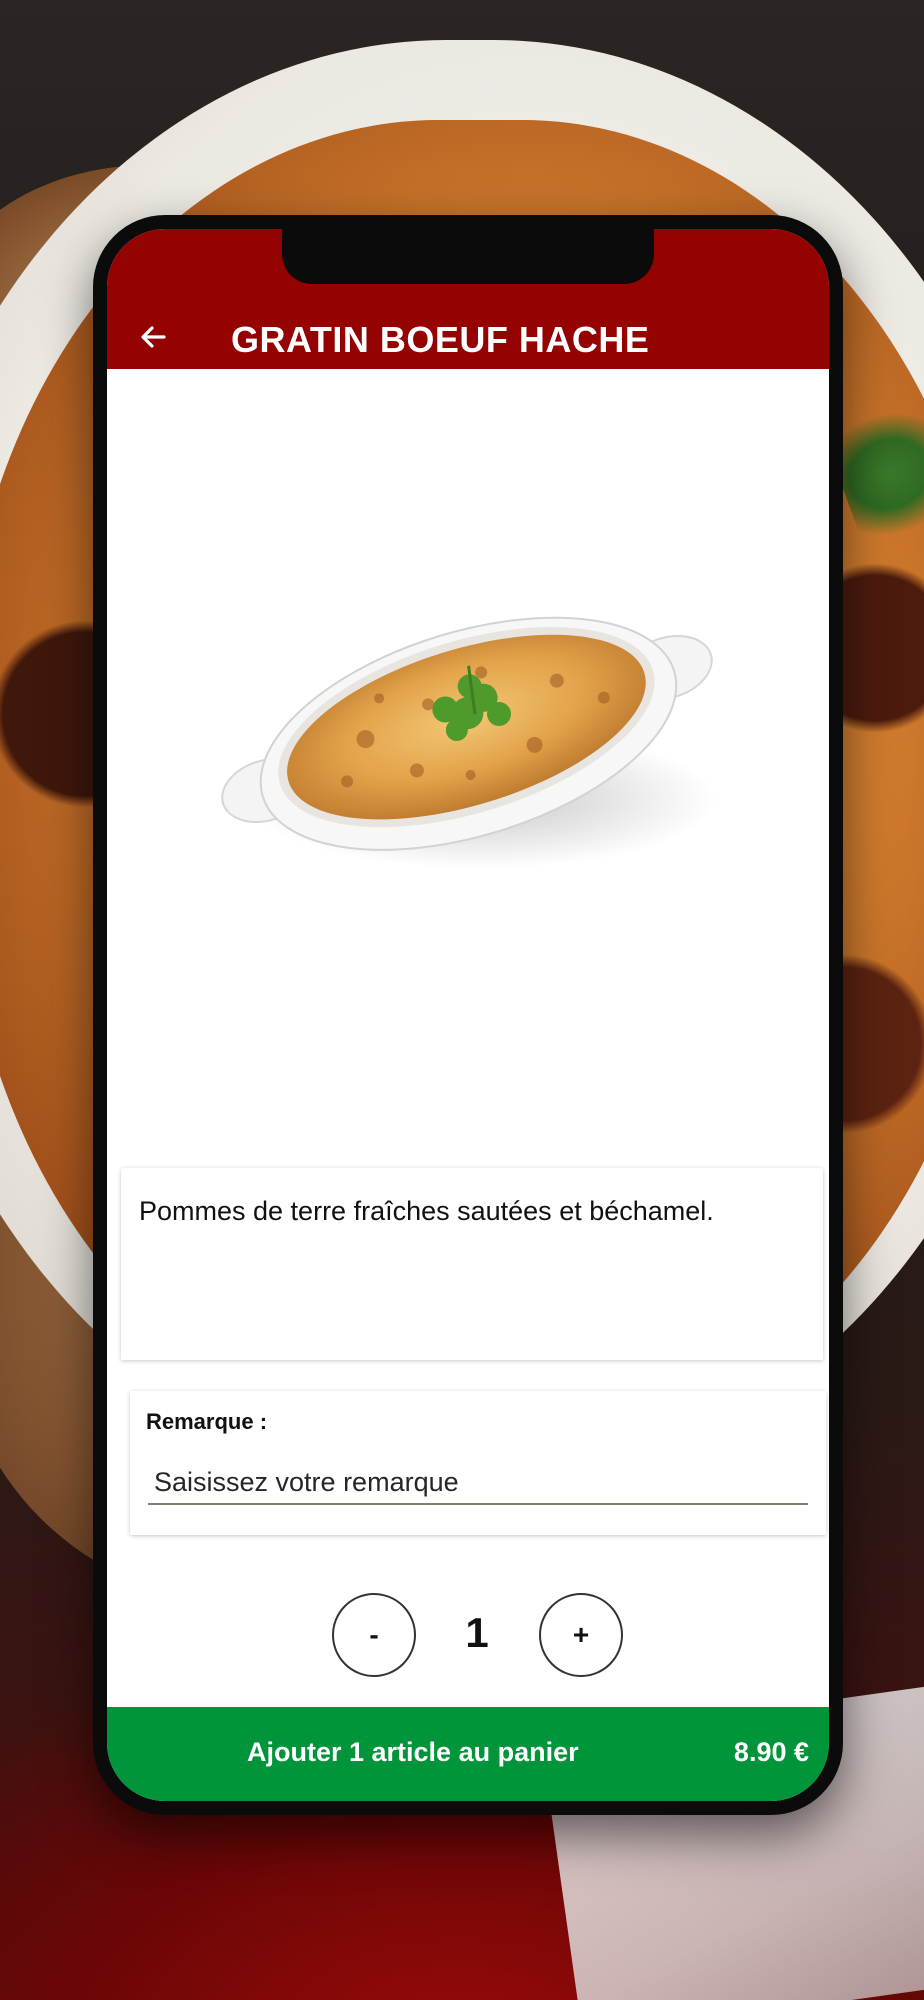 The width and height of the screenshot is (924, 2000). I want to click on arrow-left-icon, so click(153, 337).